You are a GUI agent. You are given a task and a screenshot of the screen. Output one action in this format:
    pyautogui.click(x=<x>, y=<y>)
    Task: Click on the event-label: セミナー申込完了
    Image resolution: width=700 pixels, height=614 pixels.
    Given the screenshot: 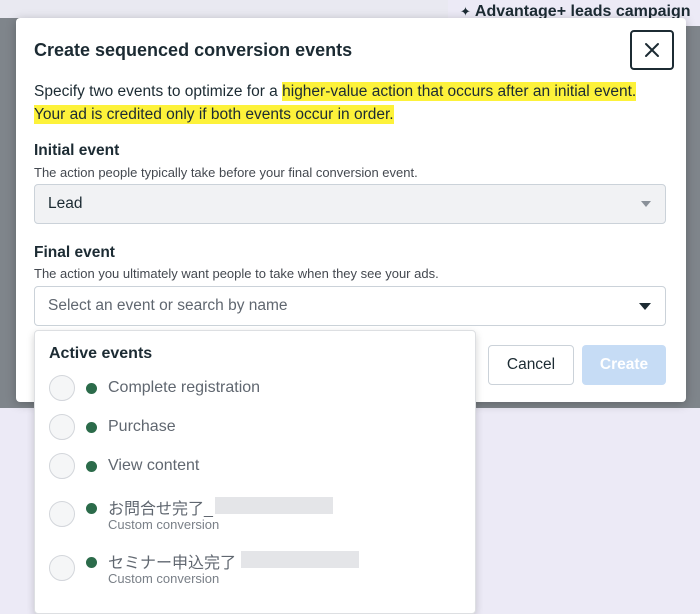 What is the action you would take?
    pyautogui.click(x=172, y=563)
    